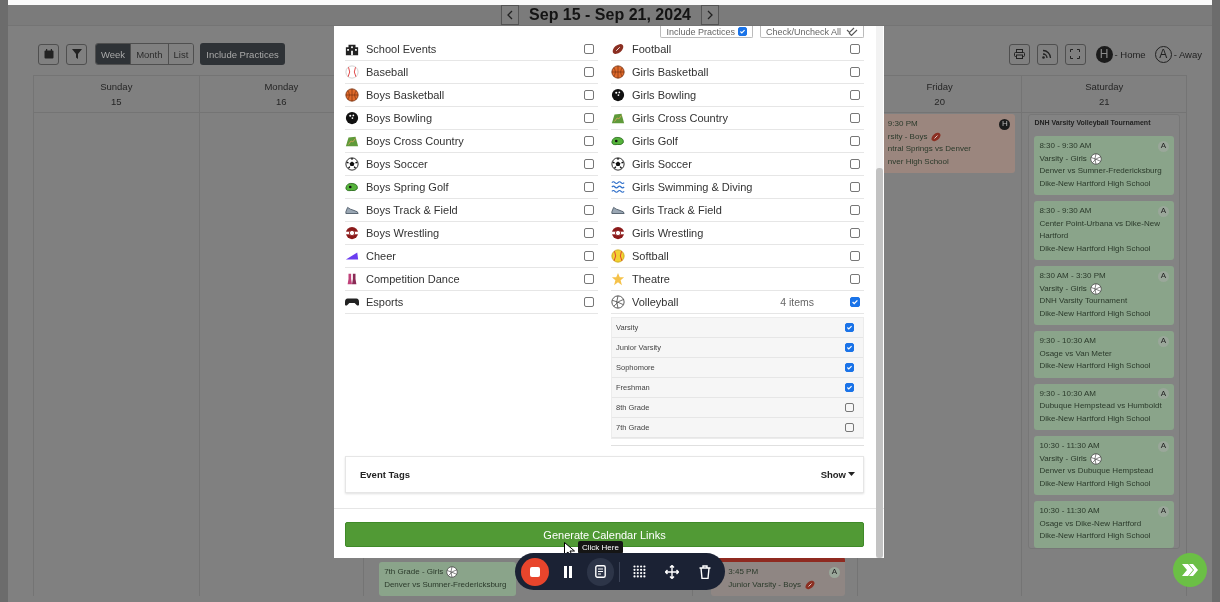 The image size is (1220, 602). I want to click on event-tags-label: Event Tags, so click(385, 474).